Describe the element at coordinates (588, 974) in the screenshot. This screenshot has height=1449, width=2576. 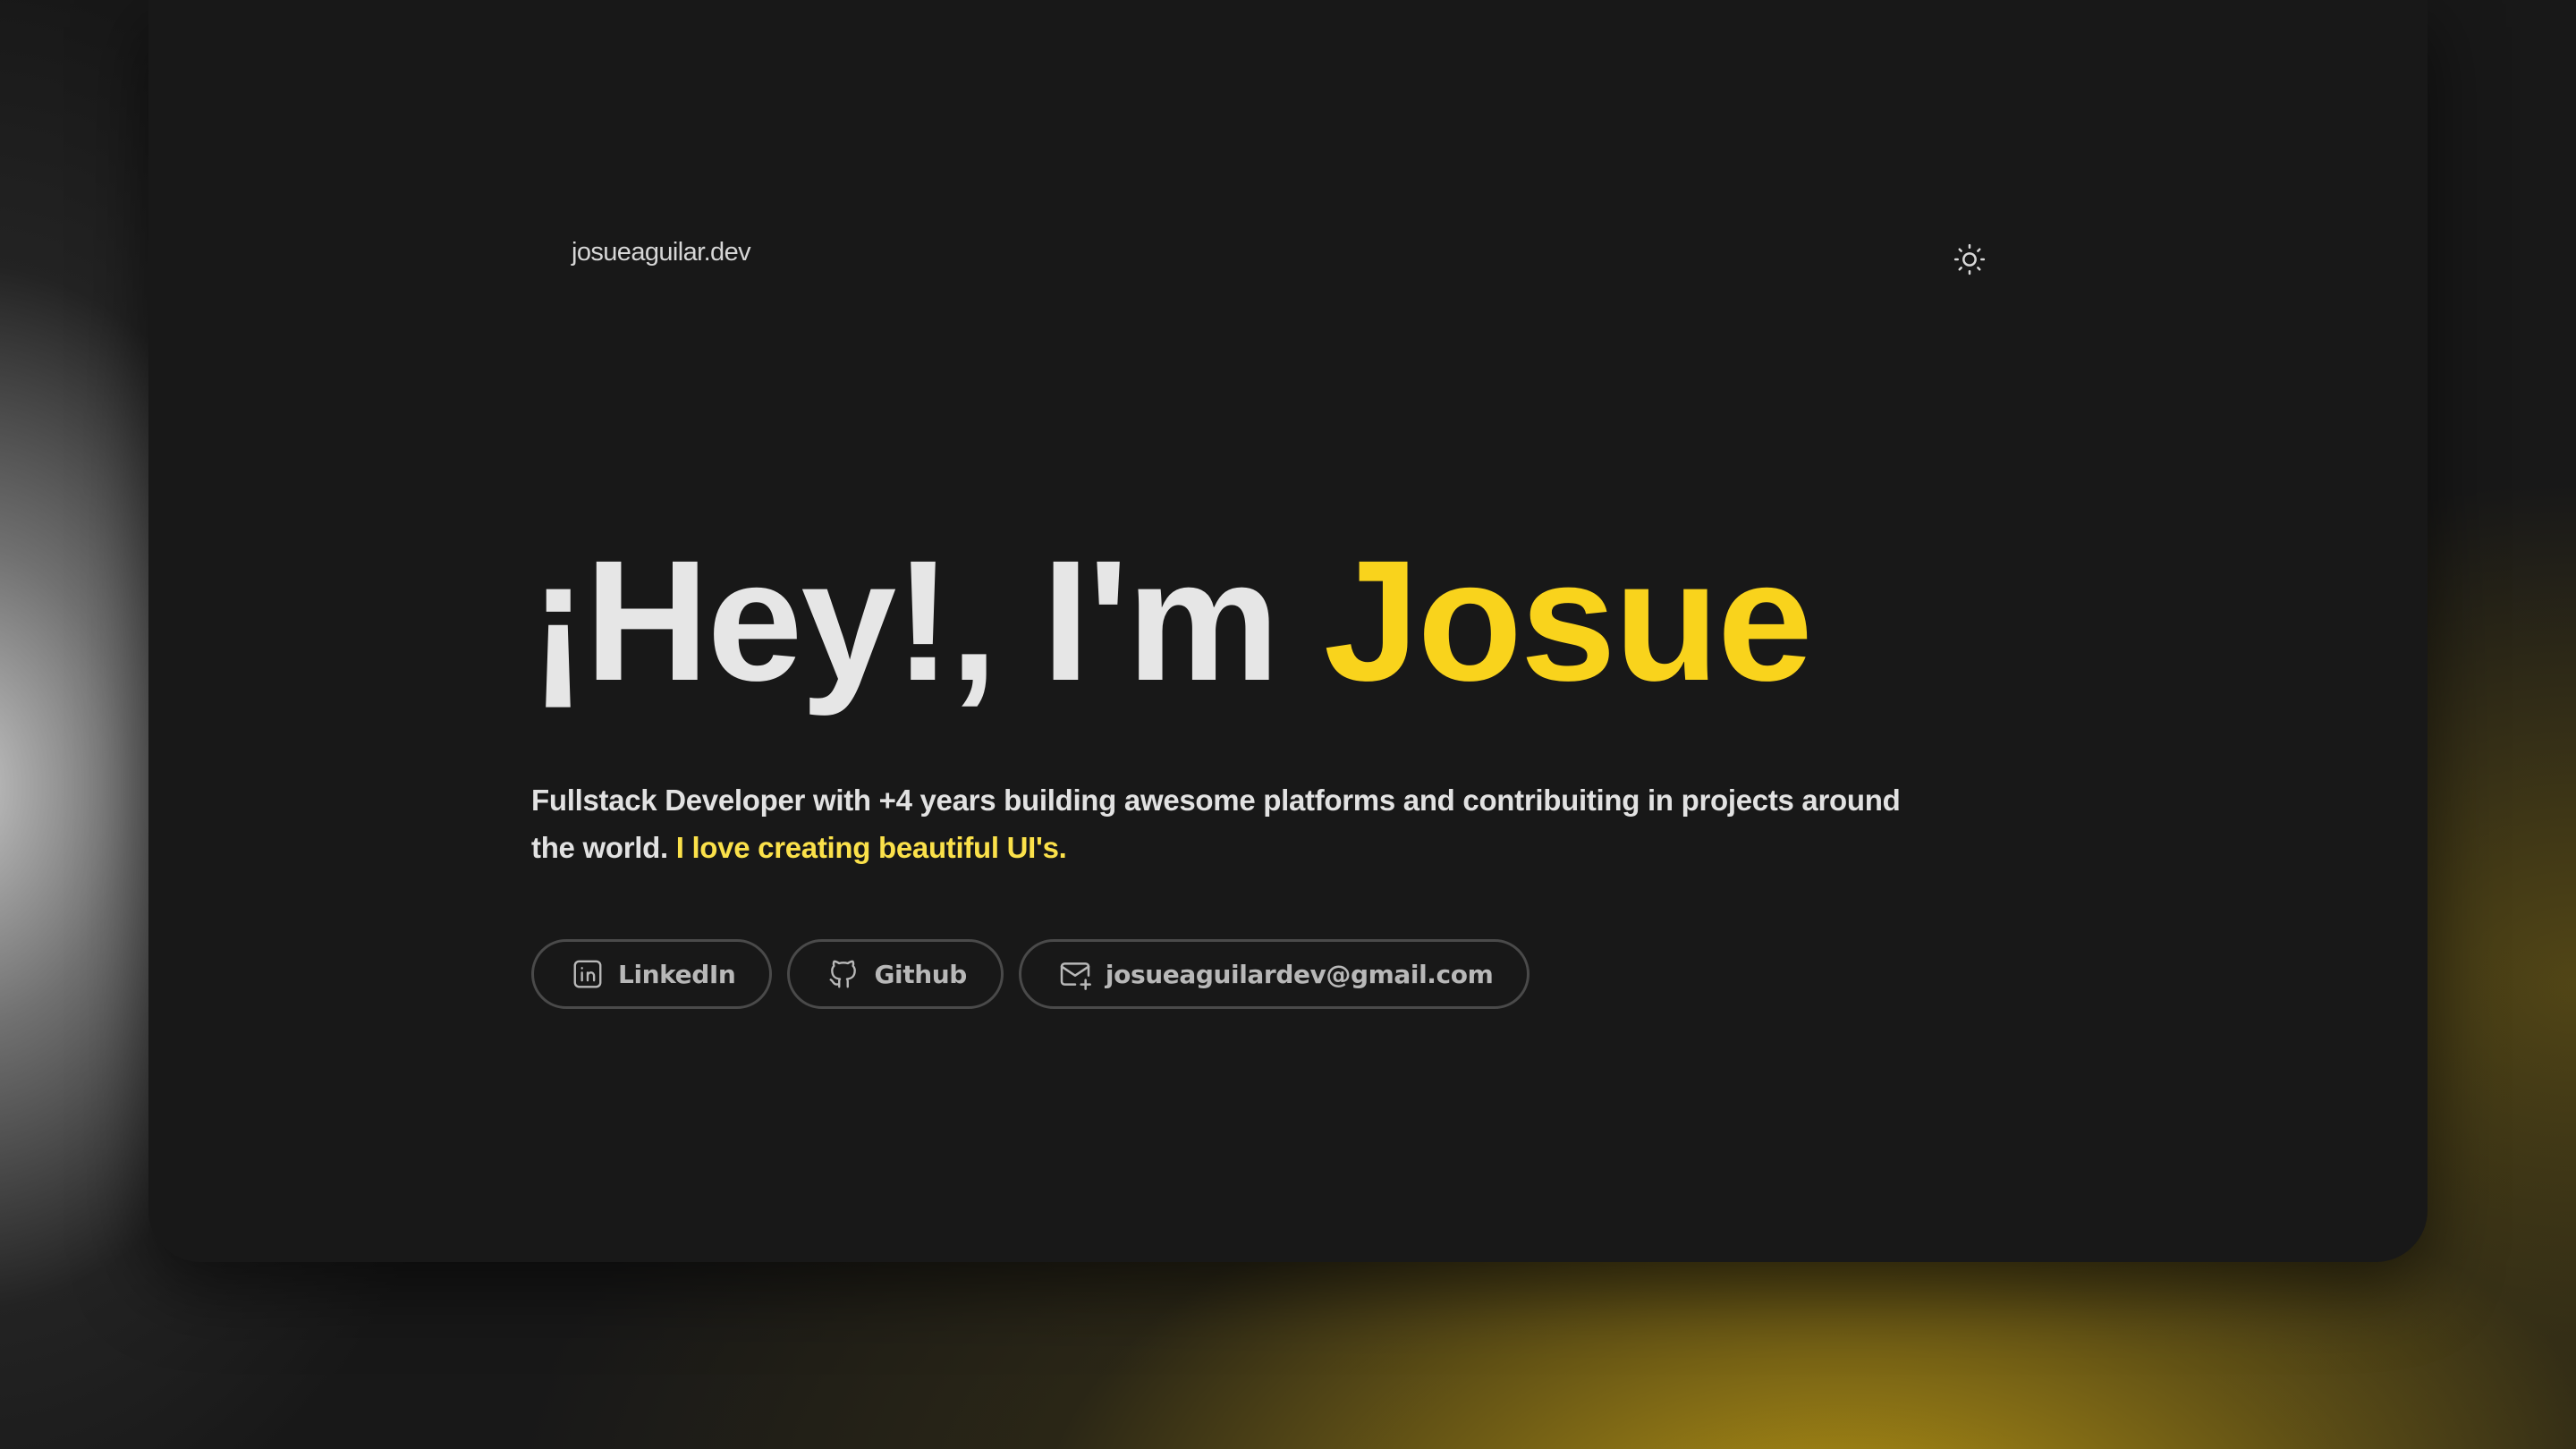
I see `linkedin-icon` at that location.